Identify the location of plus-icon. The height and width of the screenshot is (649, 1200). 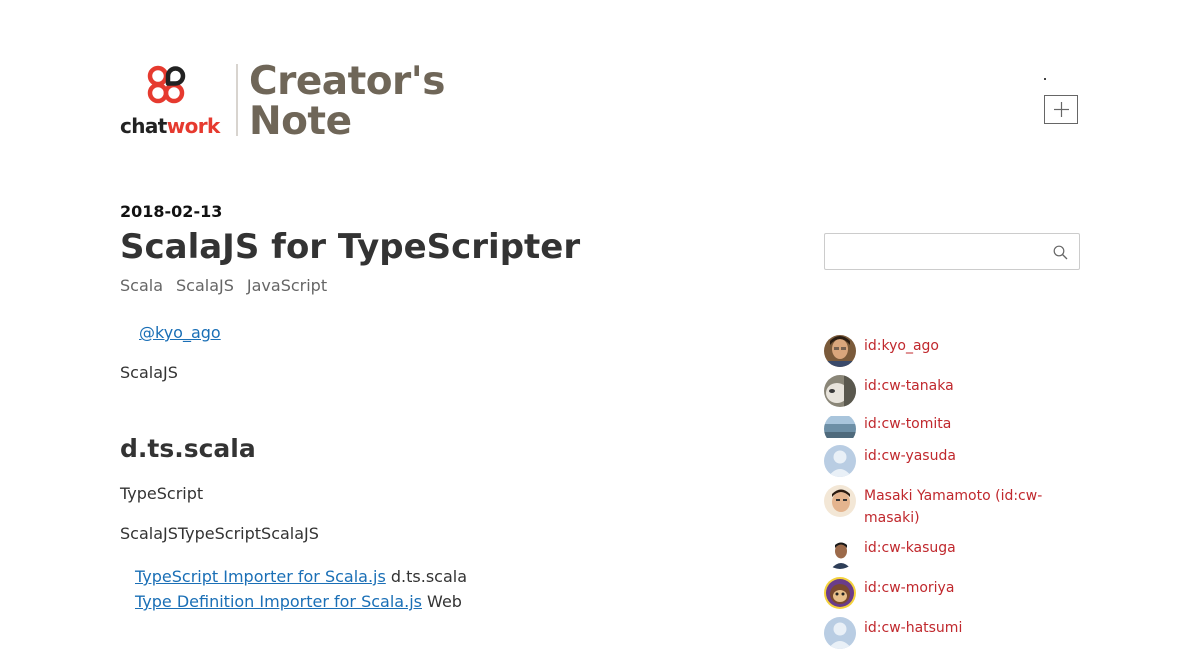
(1061, 109).